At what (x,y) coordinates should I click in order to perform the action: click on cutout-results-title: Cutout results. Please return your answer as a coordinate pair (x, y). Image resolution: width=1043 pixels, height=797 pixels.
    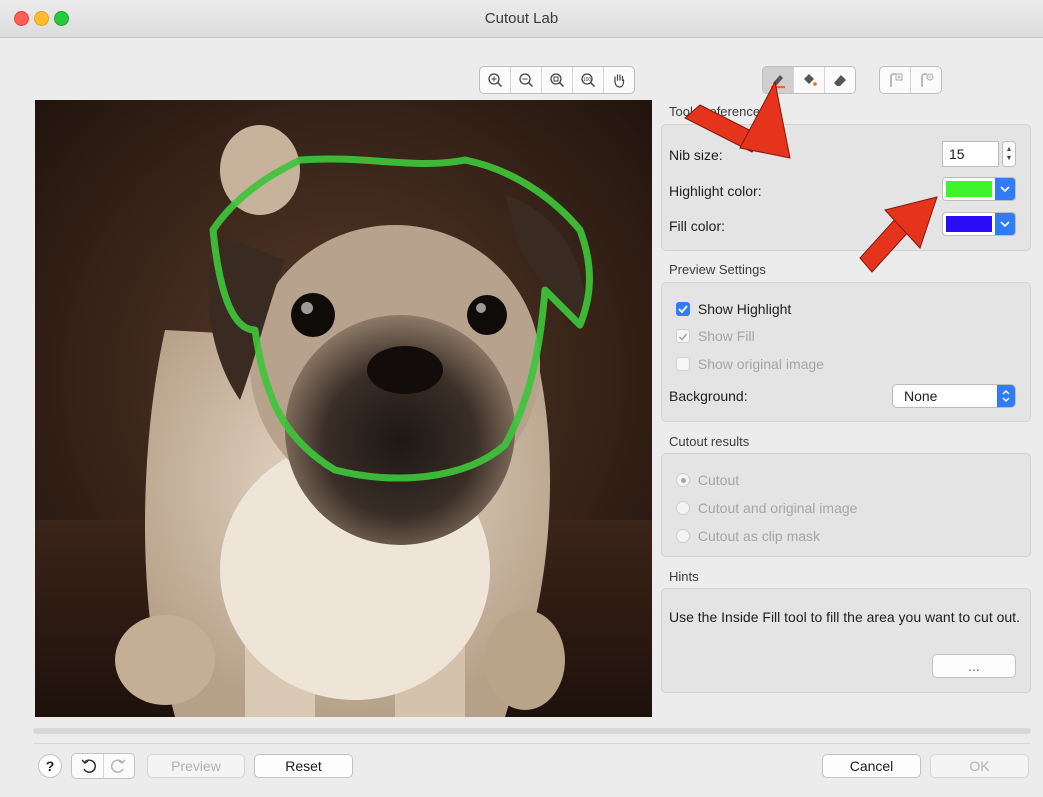
    Looking at the image, I should click on (709, 441).